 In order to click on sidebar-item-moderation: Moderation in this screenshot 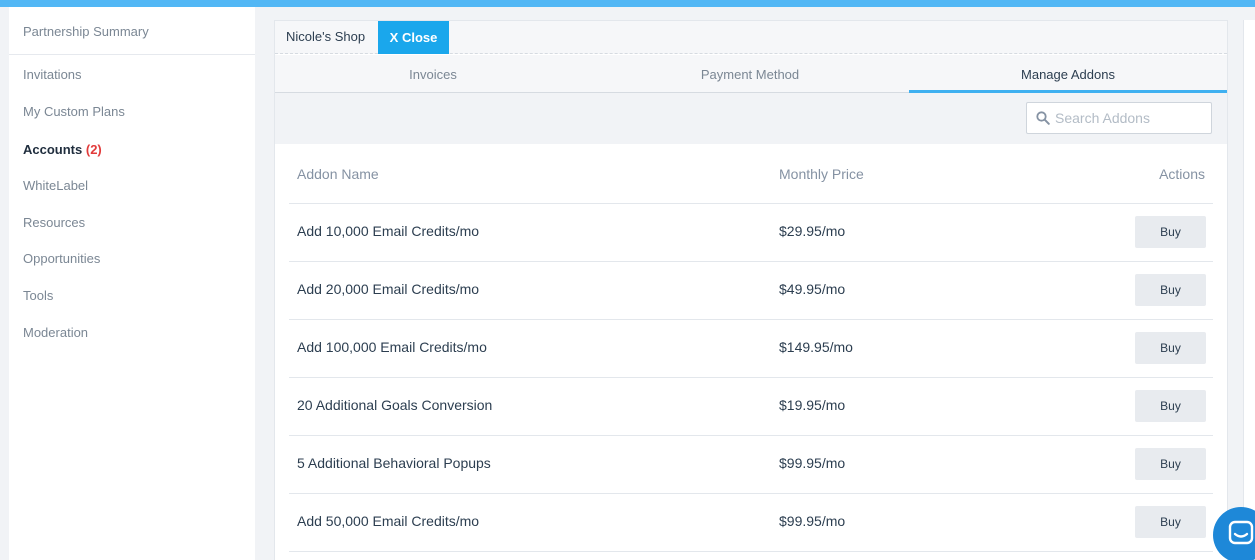, I will do `click(132, 333)`.